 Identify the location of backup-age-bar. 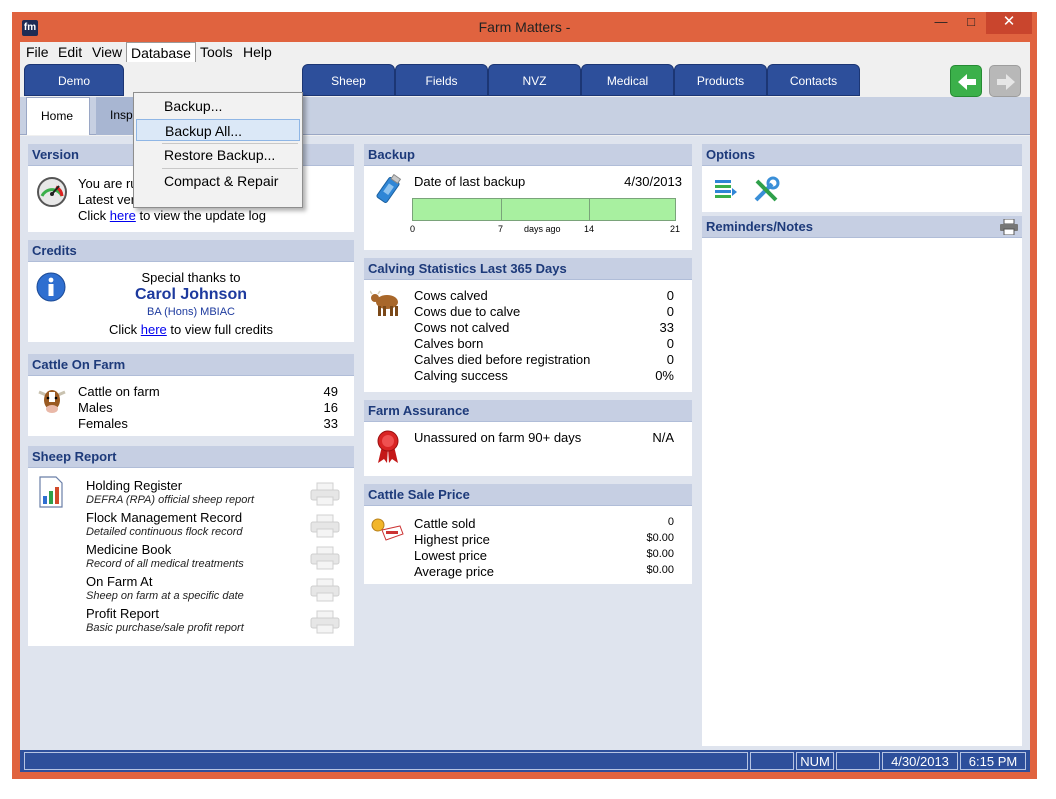
(544, 209).